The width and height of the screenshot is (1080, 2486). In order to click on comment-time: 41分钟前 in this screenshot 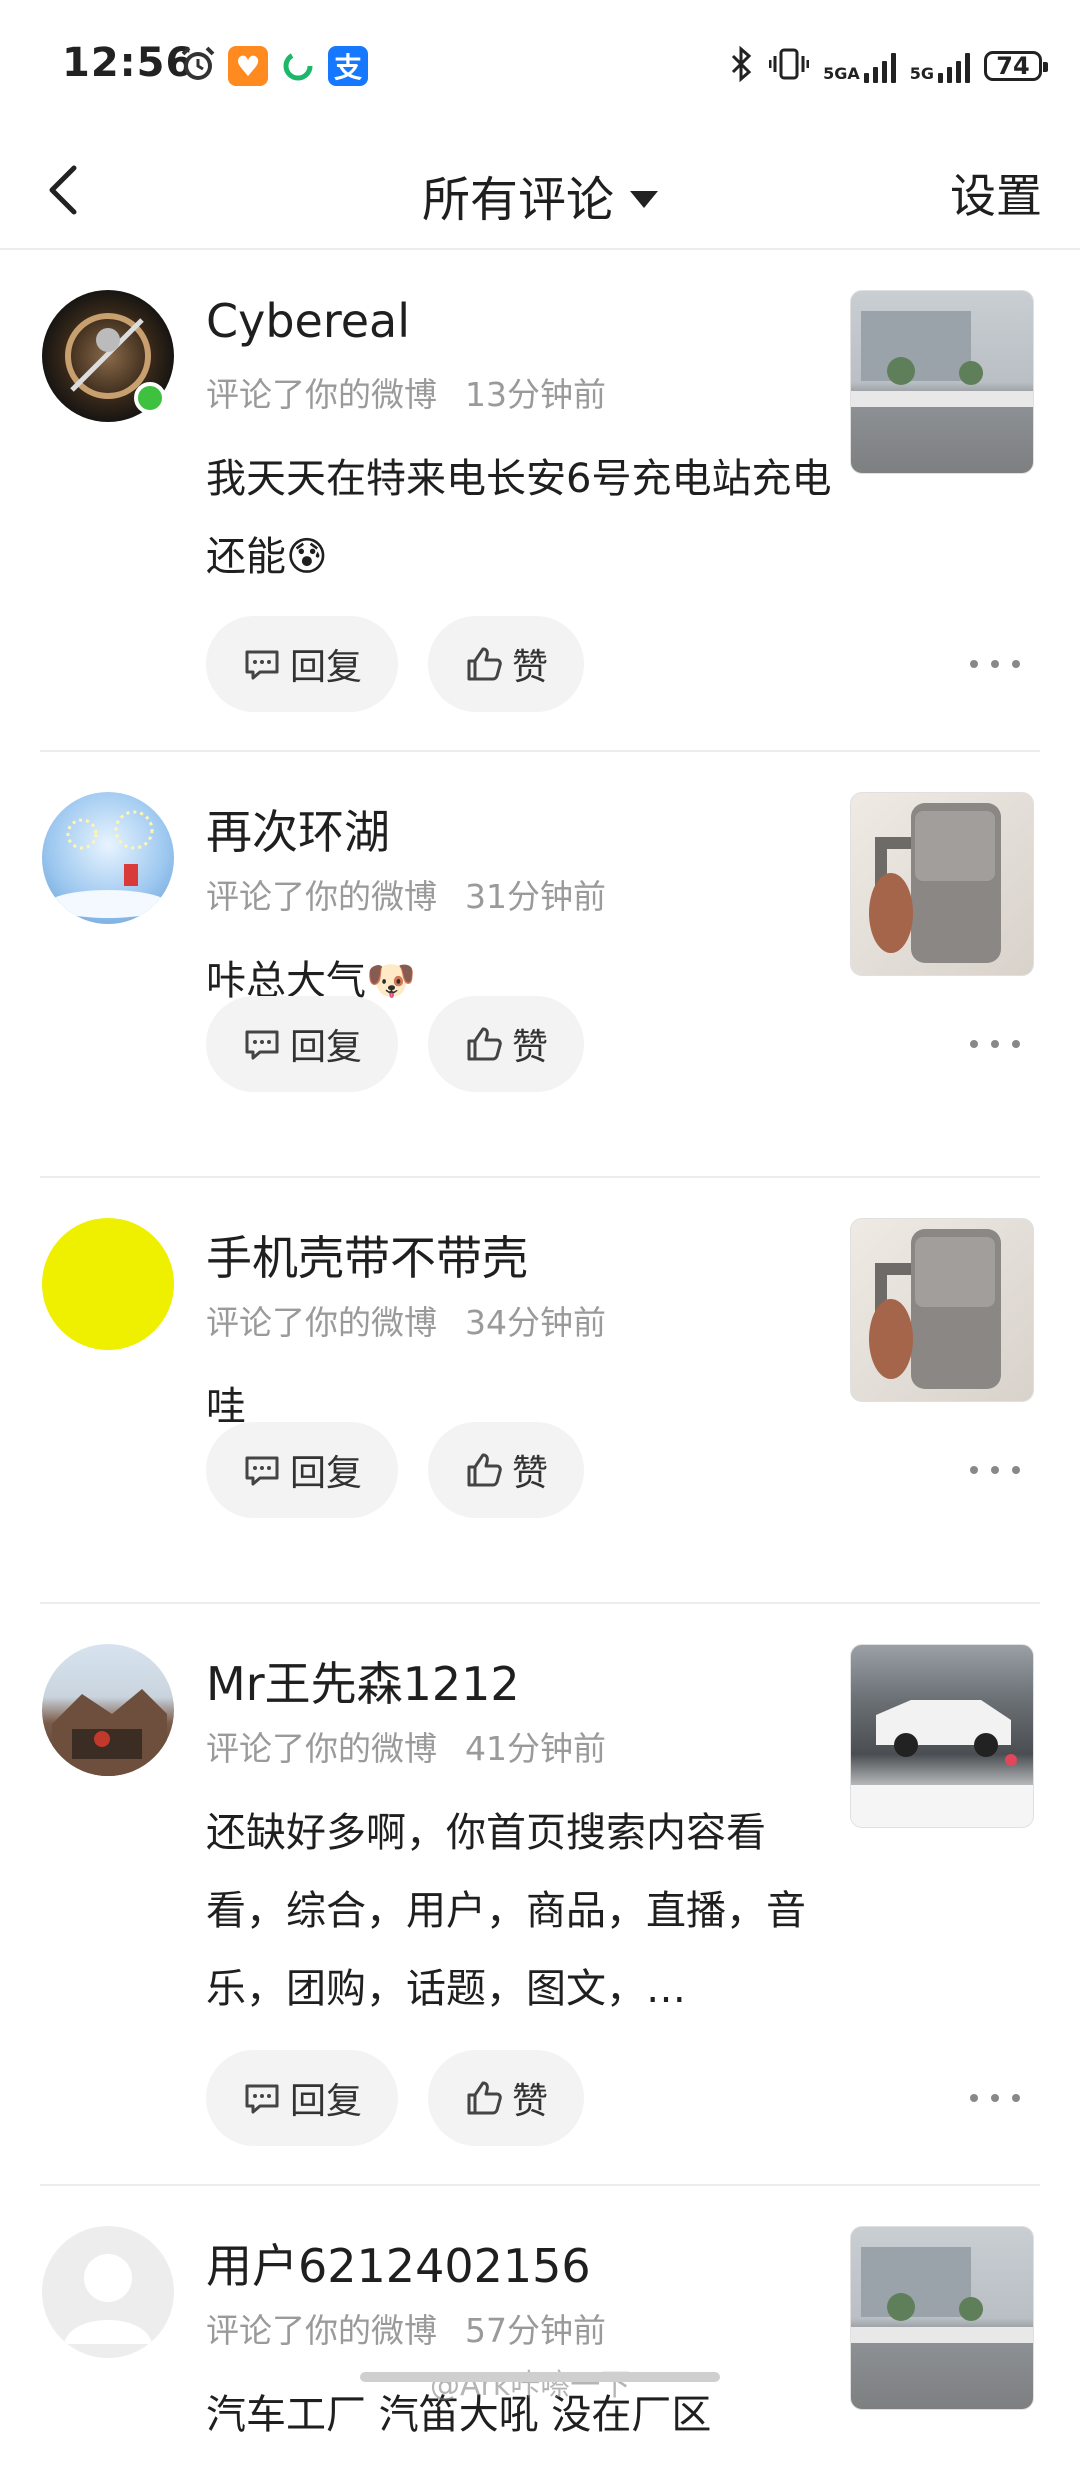, I will do `click(535, 1748)`.